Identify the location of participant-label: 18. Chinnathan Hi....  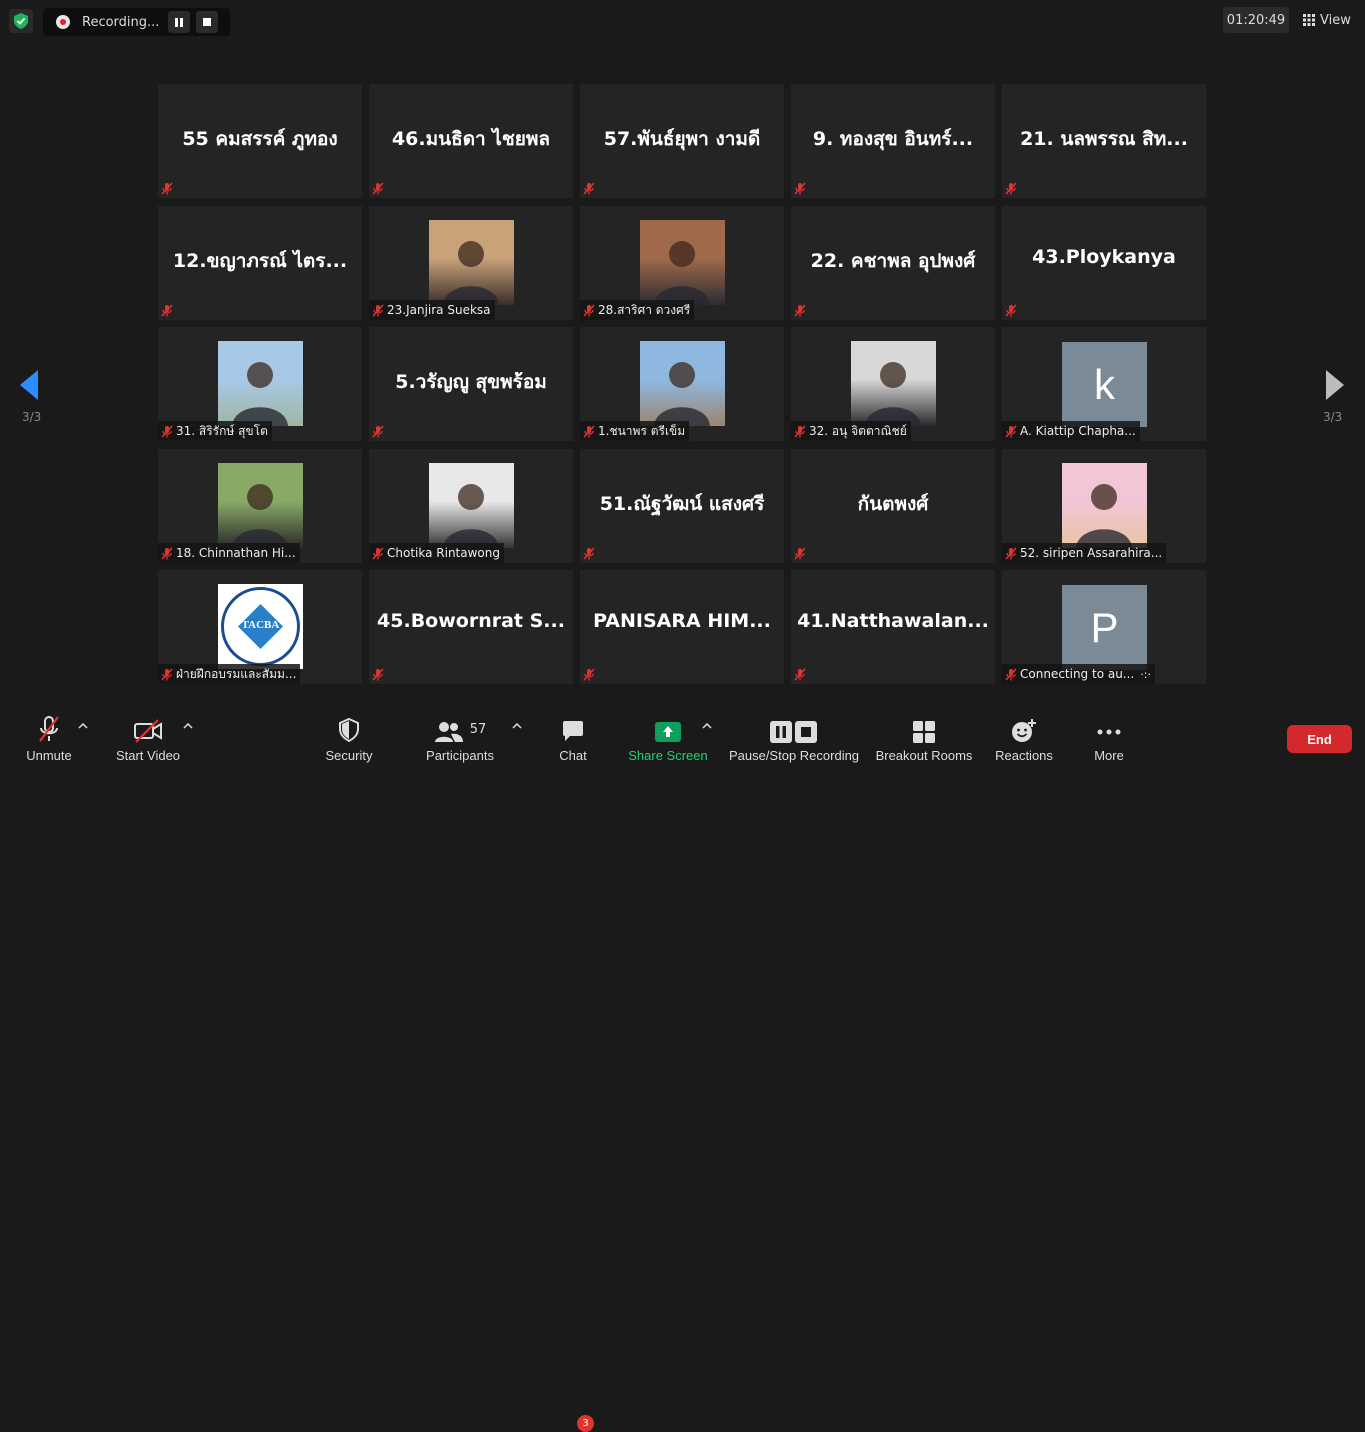
(229, 553).